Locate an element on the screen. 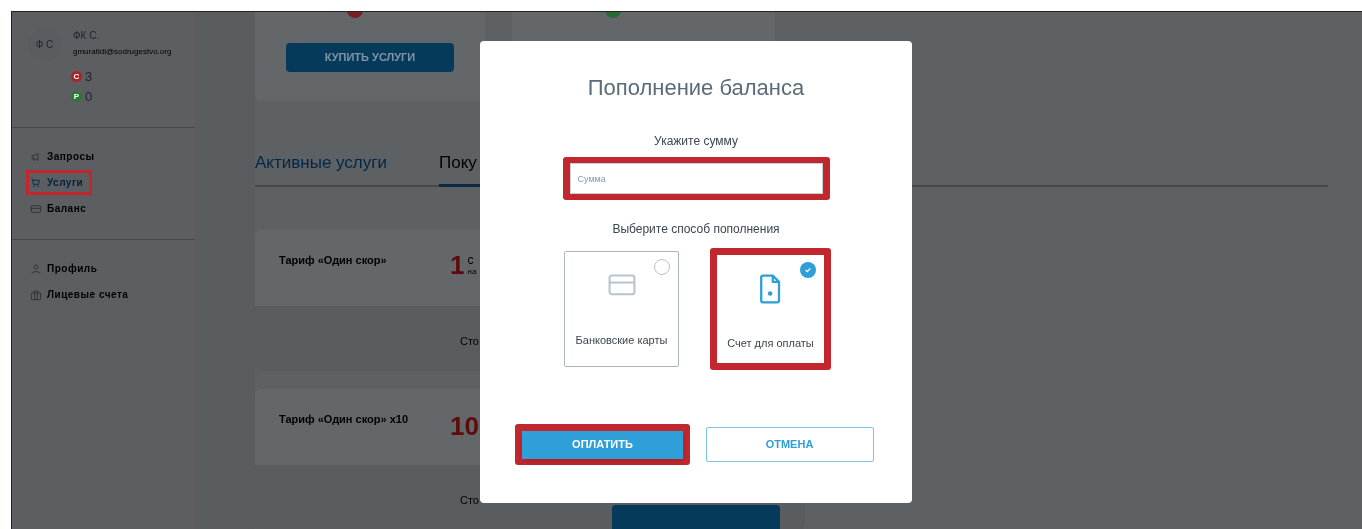 The image size is (1362, 529). counter-value: 0 is located at coordinates (89, 96).